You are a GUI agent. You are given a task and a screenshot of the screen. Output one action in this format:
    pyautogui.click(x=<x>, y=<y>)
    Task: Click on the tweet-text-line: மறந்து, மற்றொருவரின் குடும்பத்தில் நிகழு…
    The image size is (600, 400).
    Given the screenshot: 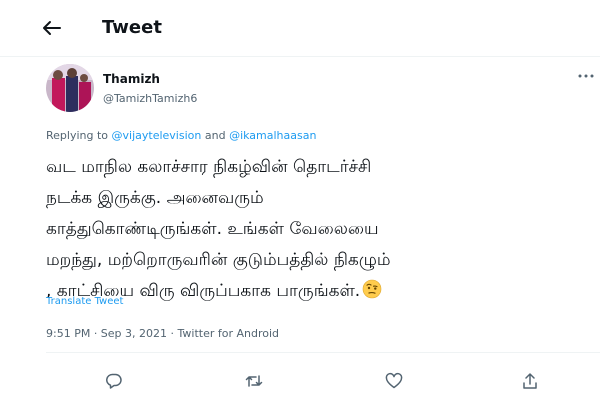 What is the action you would take?
    pyautogui.click(x=218, y=260)
    